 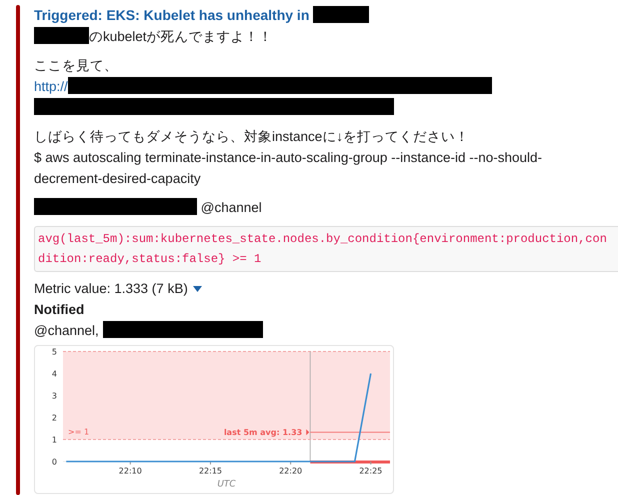 I want to click on message-text: のkubeletが死んでますよ！！, so click(x=181, y=36).